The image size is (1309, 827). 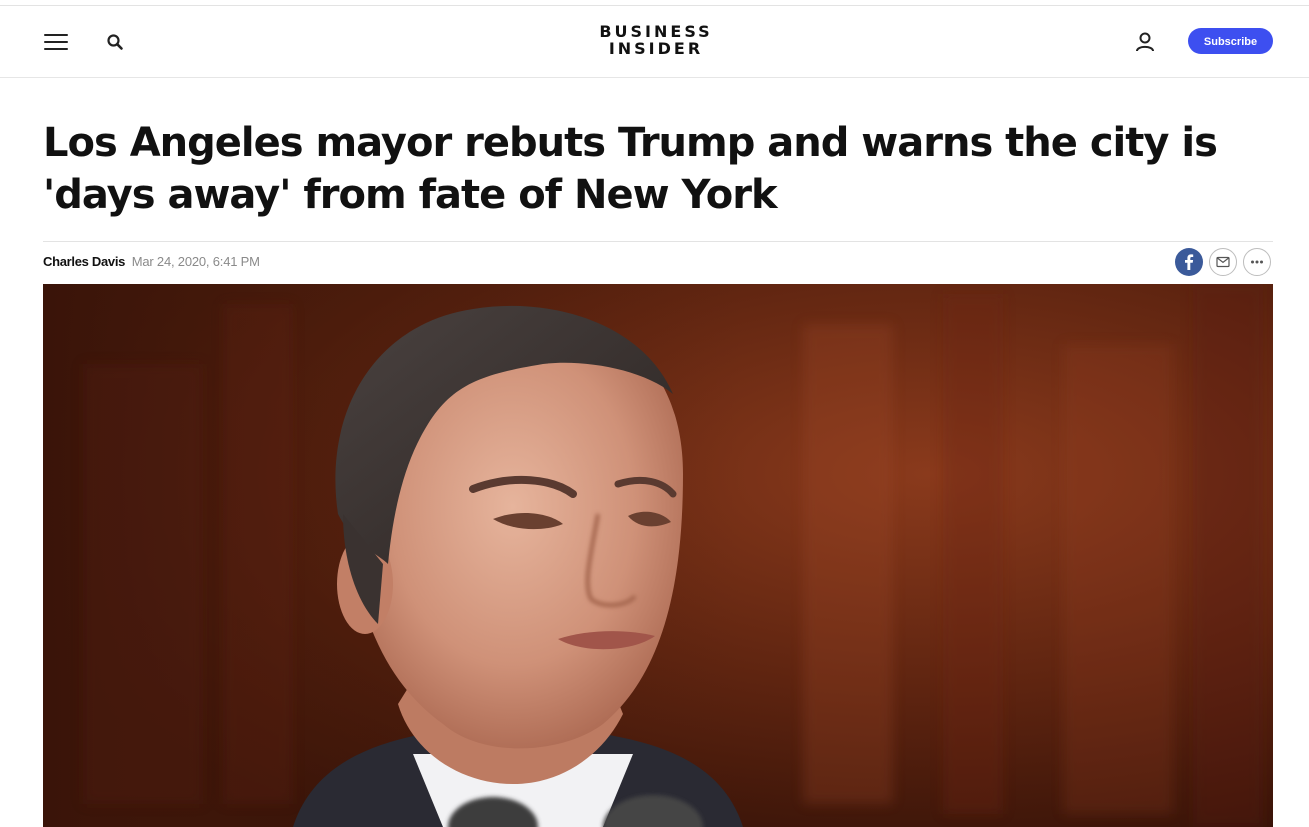 I want to click on more-icon, so click(x=1257, y=262).